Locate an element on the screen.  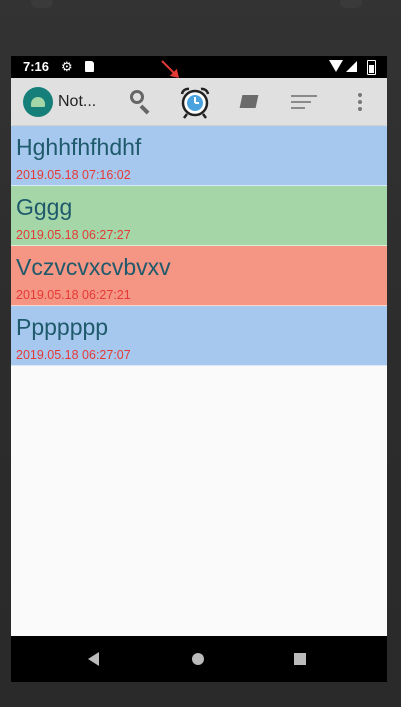
settings-icon: ⚙ is located at coordinates (67, 66).